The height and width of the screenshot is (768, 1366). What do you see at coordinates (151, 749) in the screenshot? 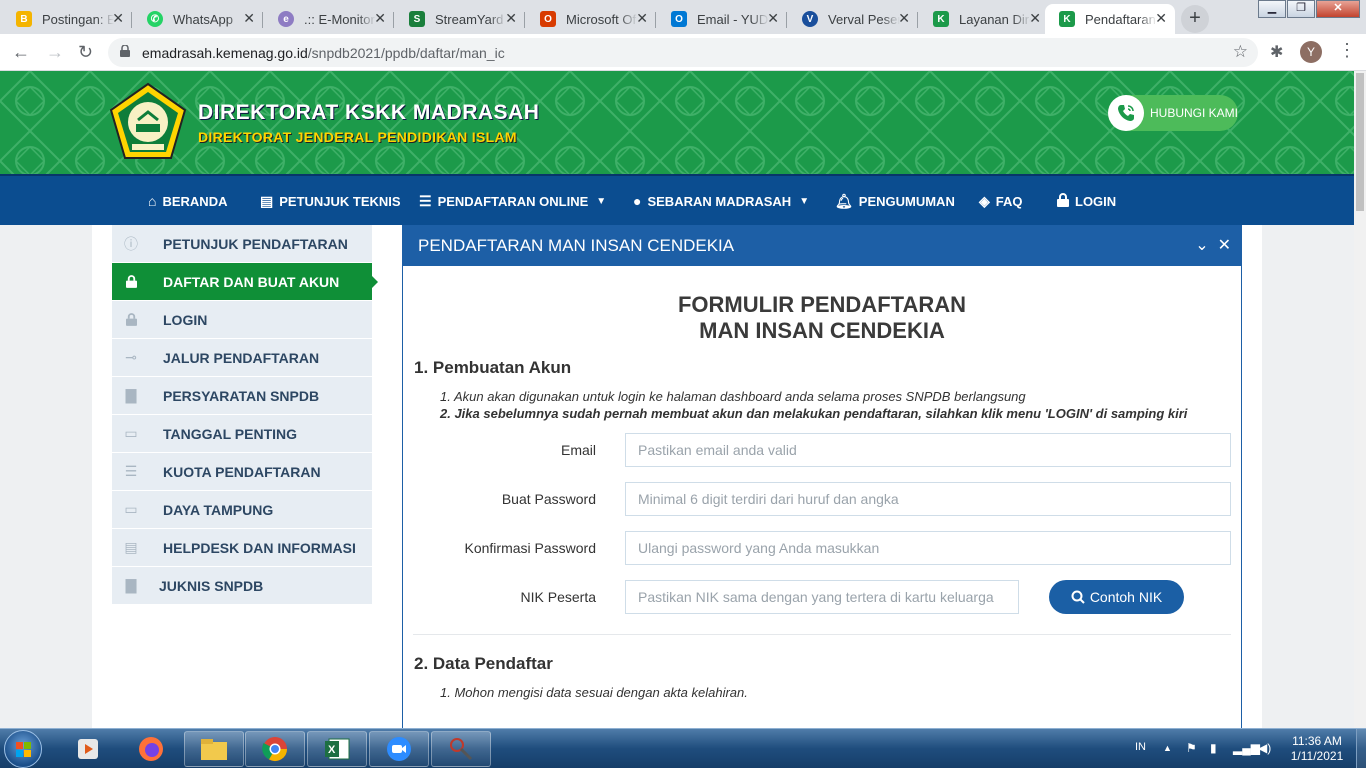
I see `firefox-taskbar-icon` at bounding box center [151, 749].